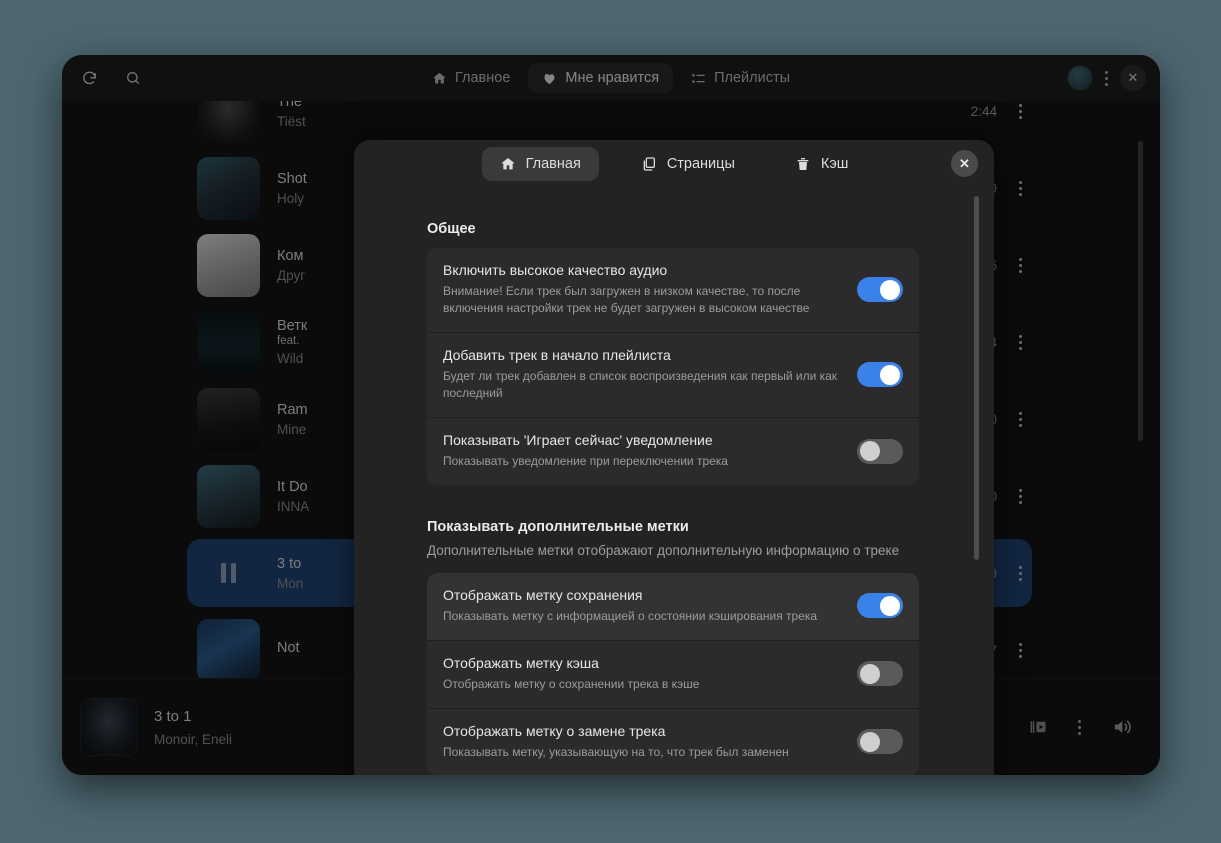 The height and width of the screenshot is (843, 1221). What do you see at coordinates (554, 730) in the screenshot?
I see `setting-label: Отображать метку о замене трека` at bounding box center [554, 730].